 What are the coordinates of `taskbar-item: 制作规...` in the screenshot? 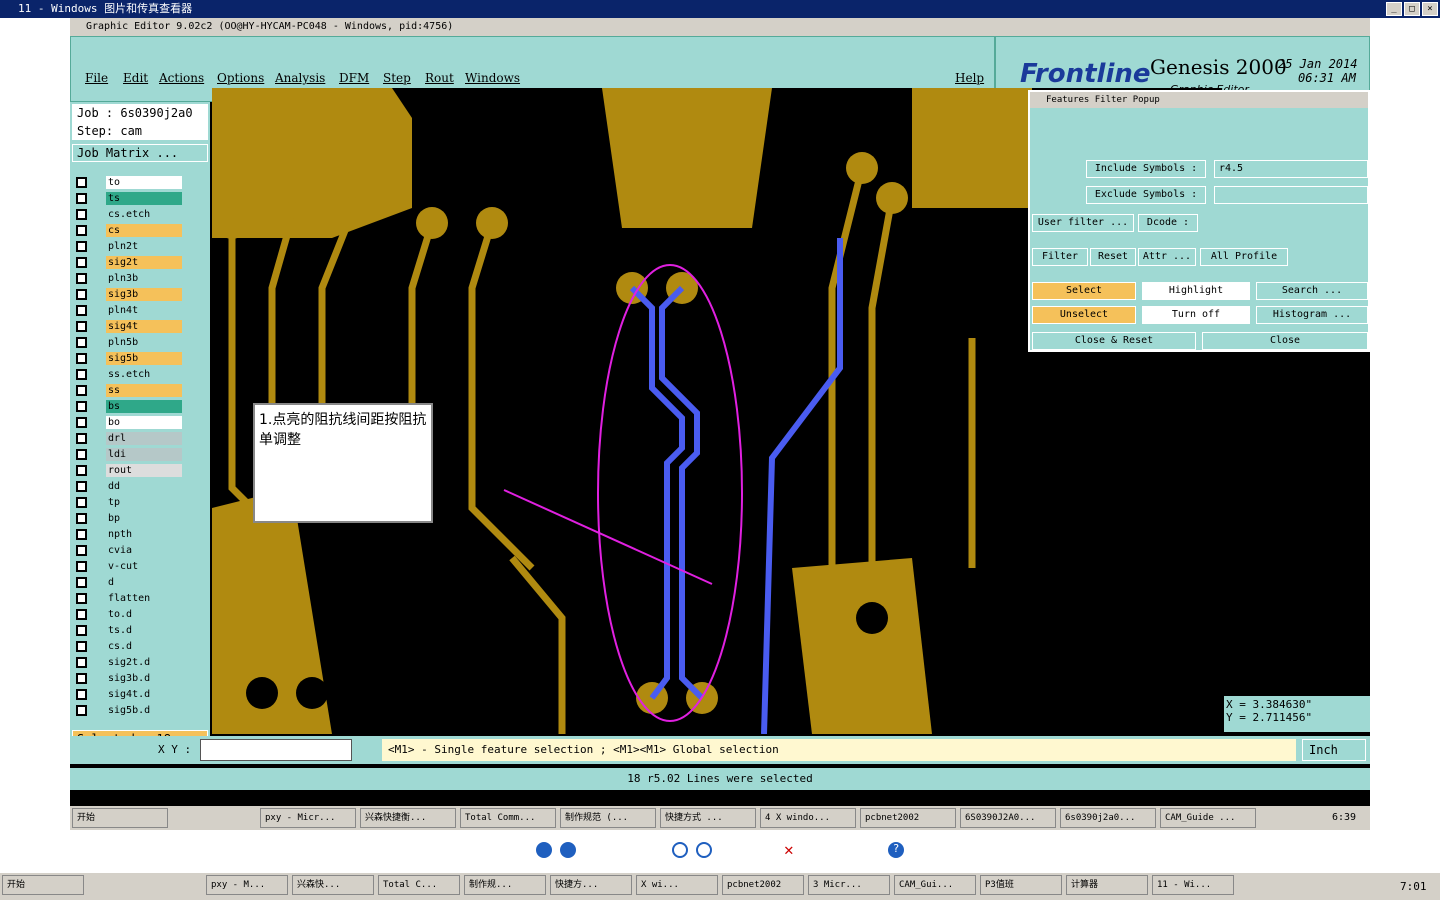 It's located at (505, 885).